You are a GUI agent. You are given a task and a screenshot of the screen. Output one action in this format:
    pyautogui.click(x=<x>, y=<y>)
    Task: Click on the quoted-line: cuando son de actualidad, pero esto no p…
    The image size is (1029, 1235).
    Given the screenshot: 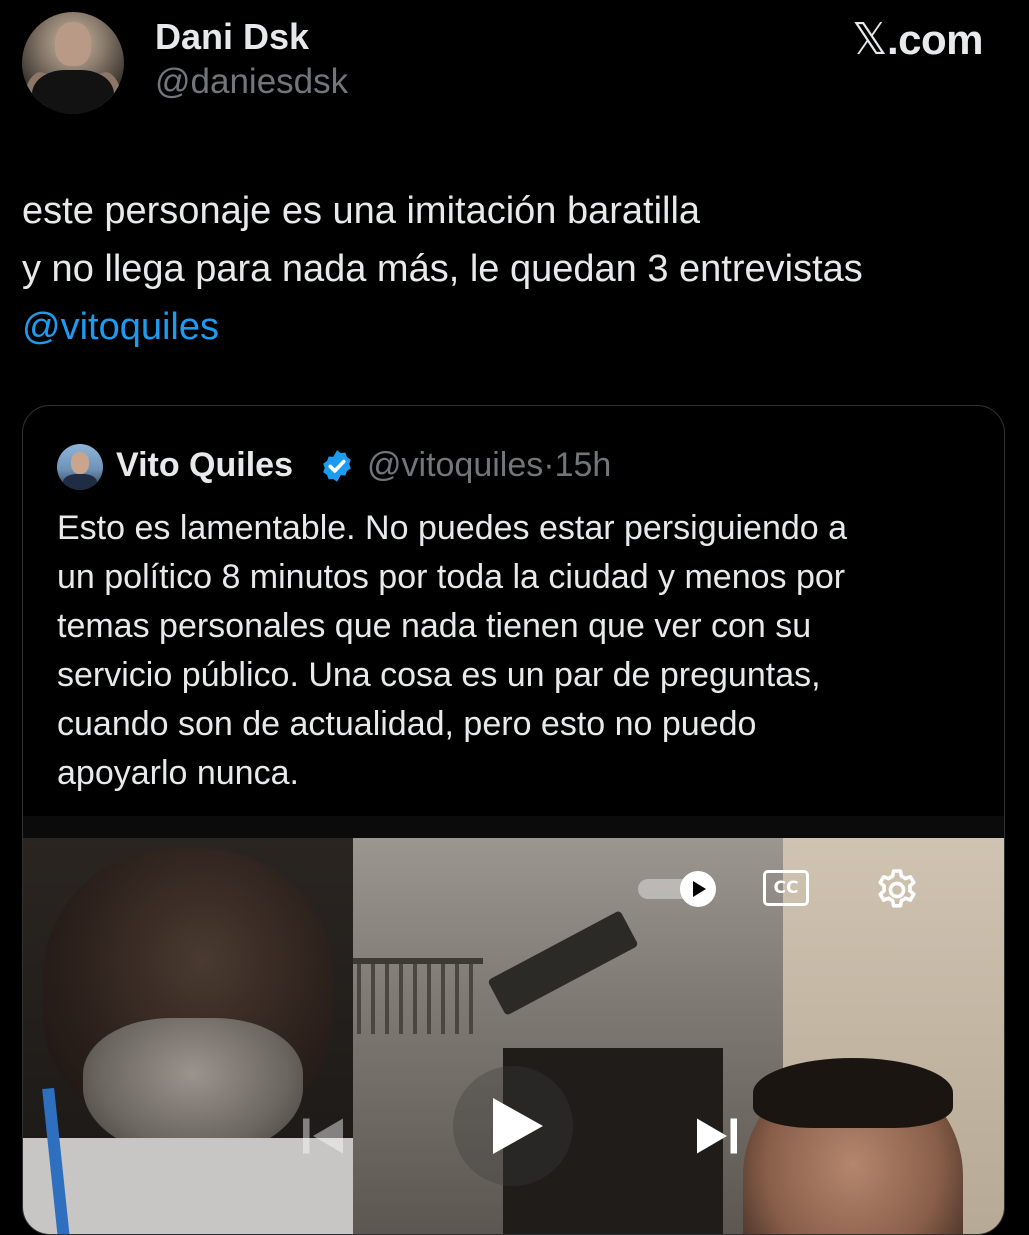 What is the action you would take?
    pyautogui.click(x=407, y=724)
    